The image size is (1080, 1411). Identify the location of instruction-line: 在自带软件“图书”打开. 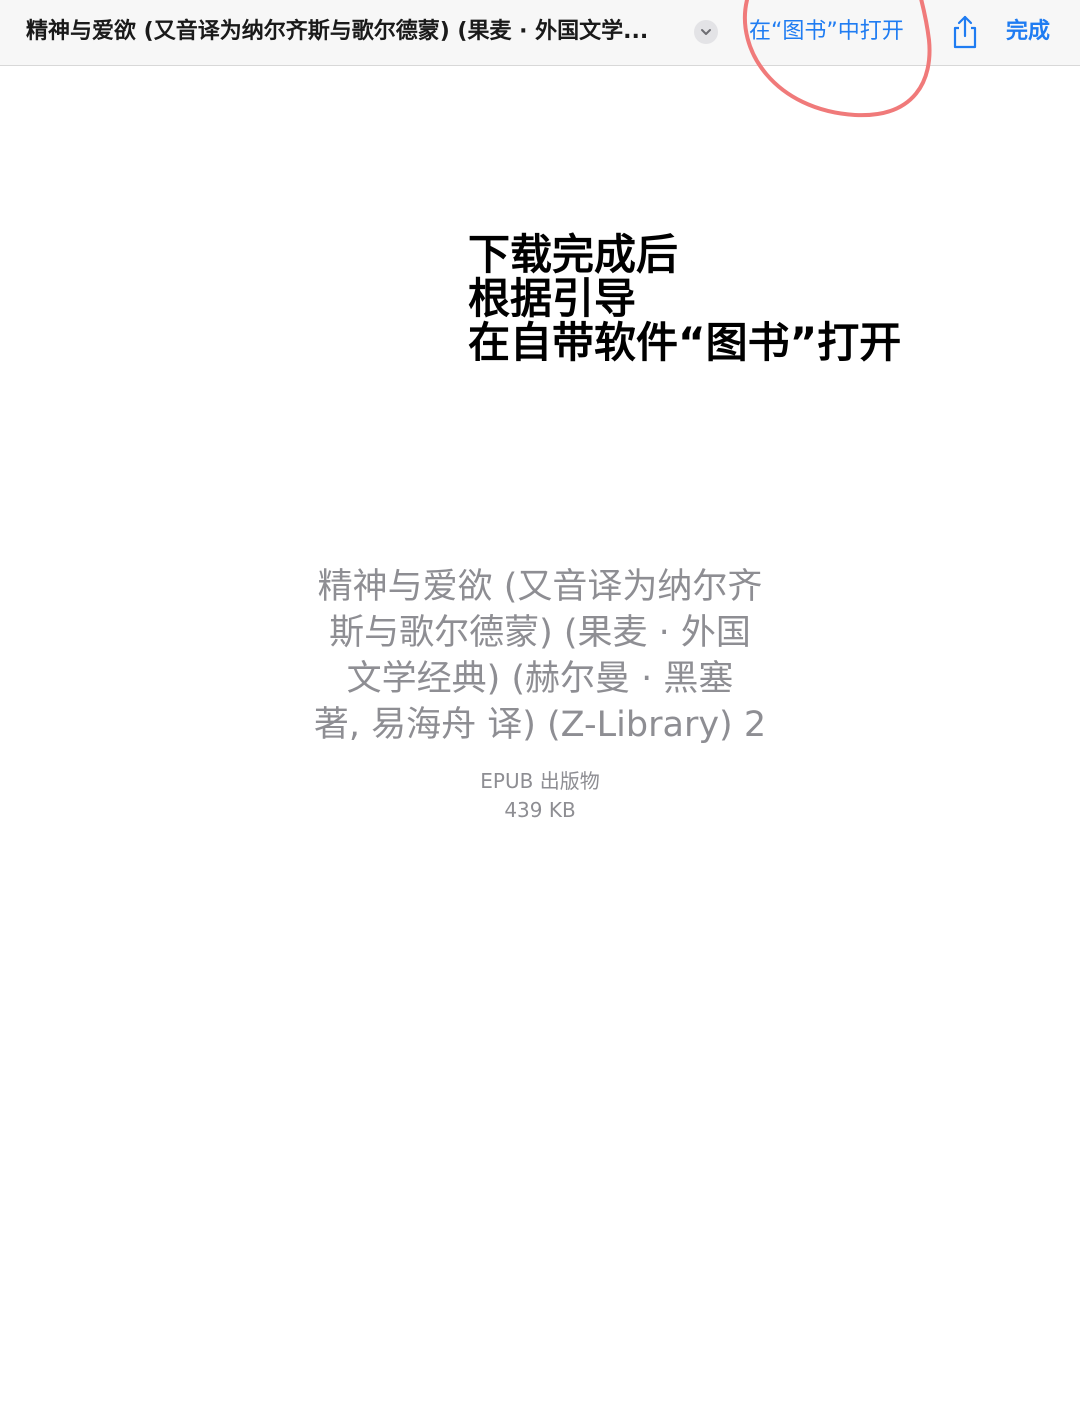
(685, 342).